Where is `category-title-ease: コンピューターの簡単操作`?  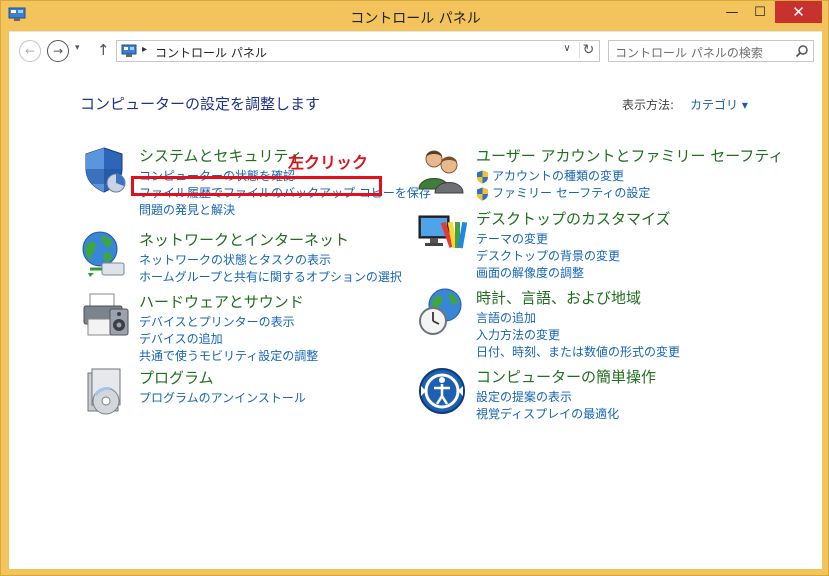
category-title-ease: コンピューターの簡単操作 is located at coordinates (566, 376).